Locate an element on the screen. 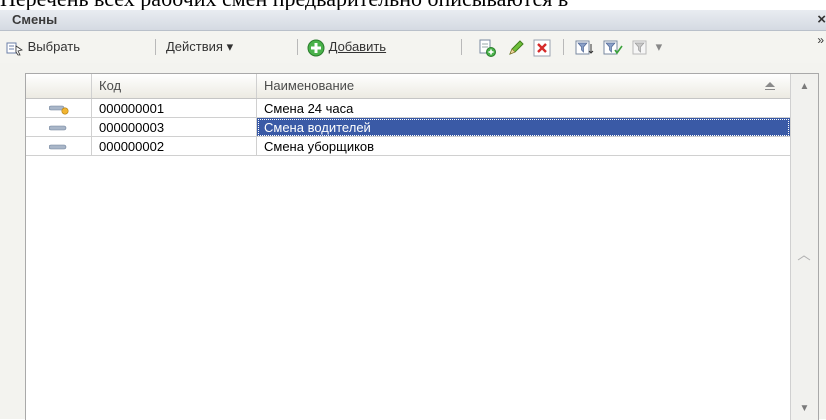  add-button: Добавить is located at coordinates (346, 47).